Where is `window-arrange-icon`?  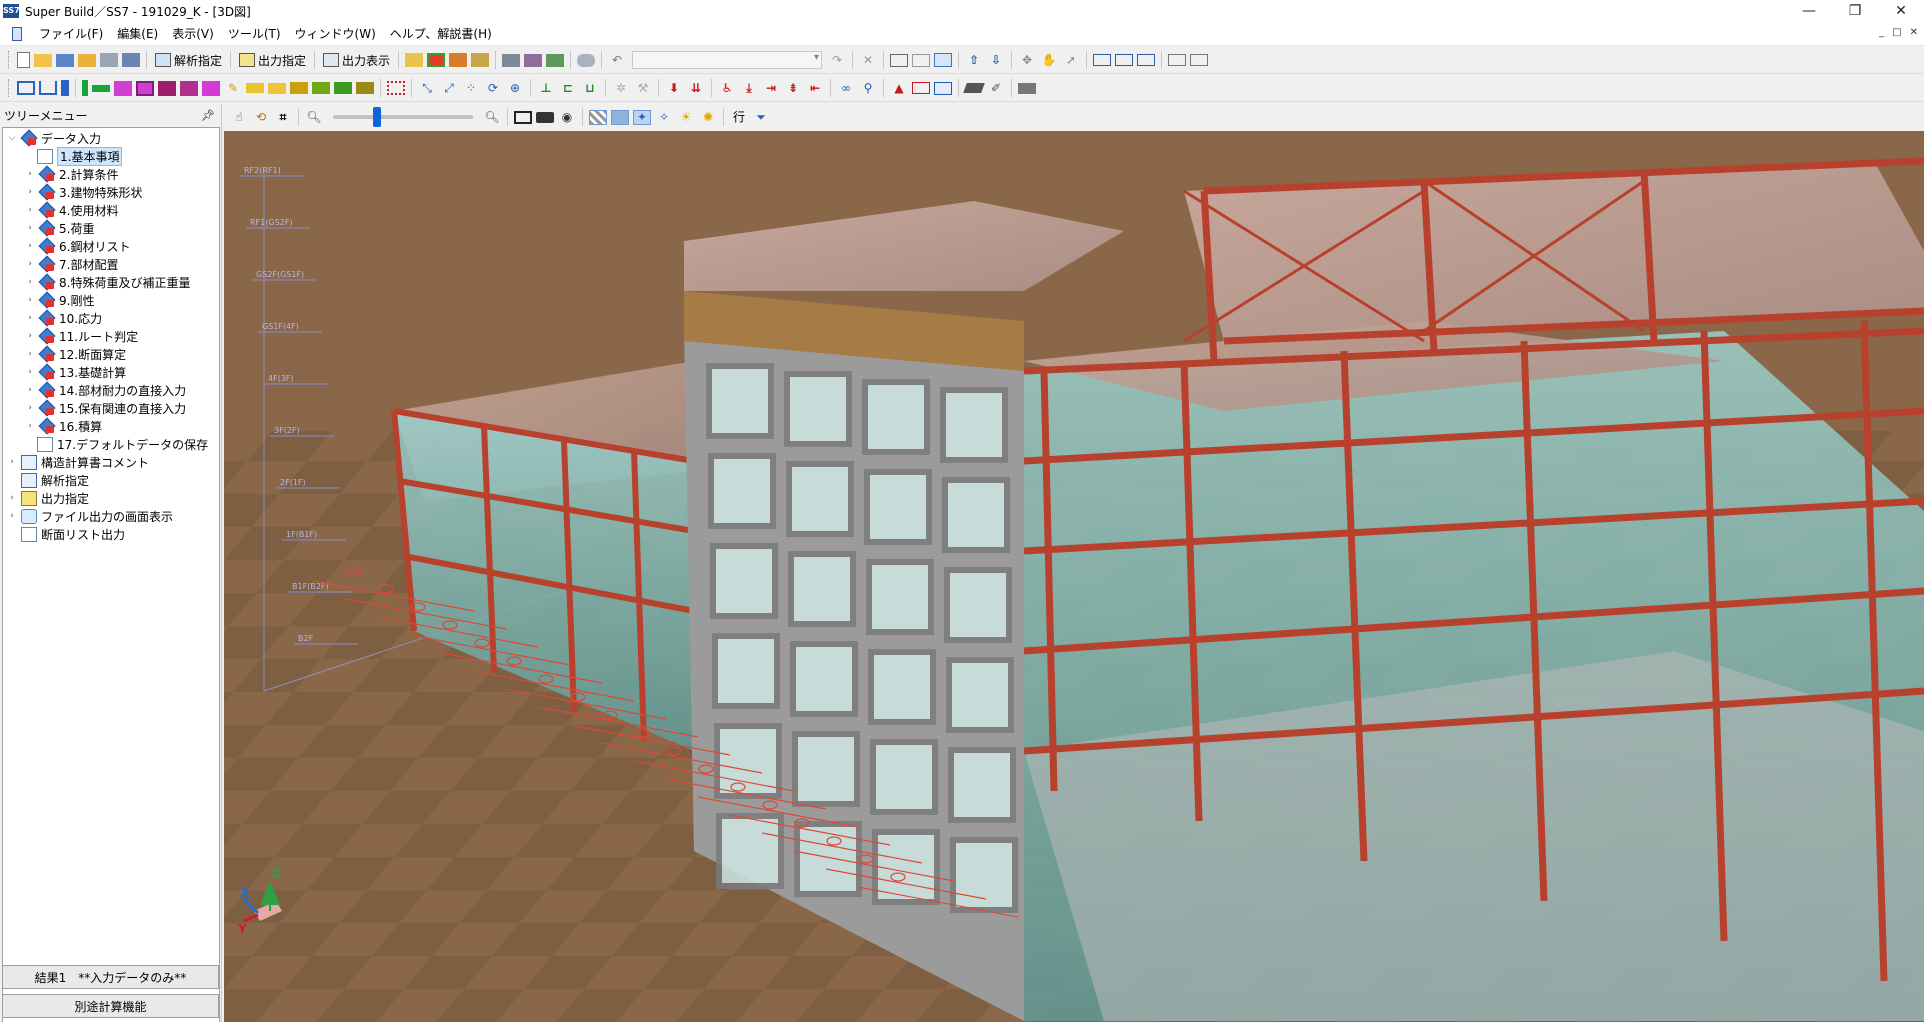 window-arrange-icon is located at coordinates (1177, 60).